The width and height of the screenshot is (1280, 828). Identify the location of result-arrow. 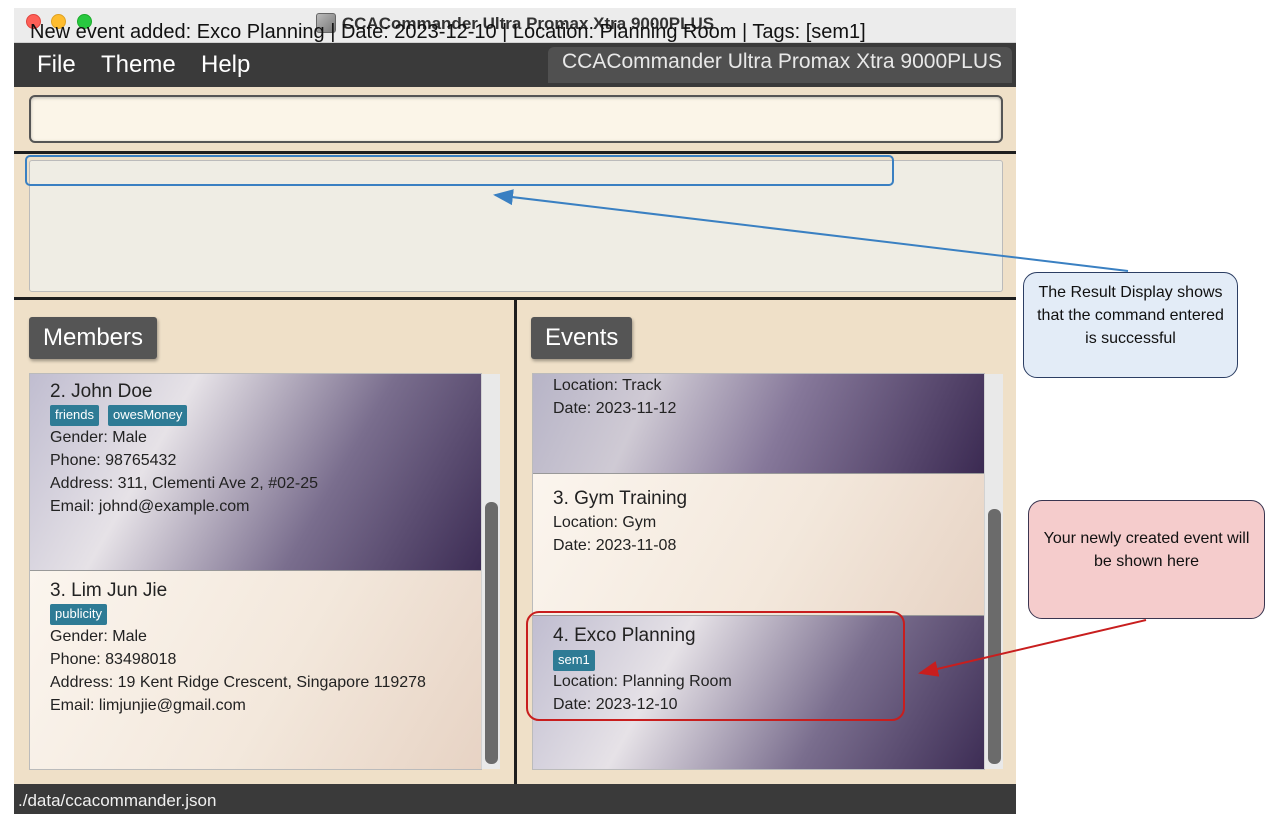
(811, 230).